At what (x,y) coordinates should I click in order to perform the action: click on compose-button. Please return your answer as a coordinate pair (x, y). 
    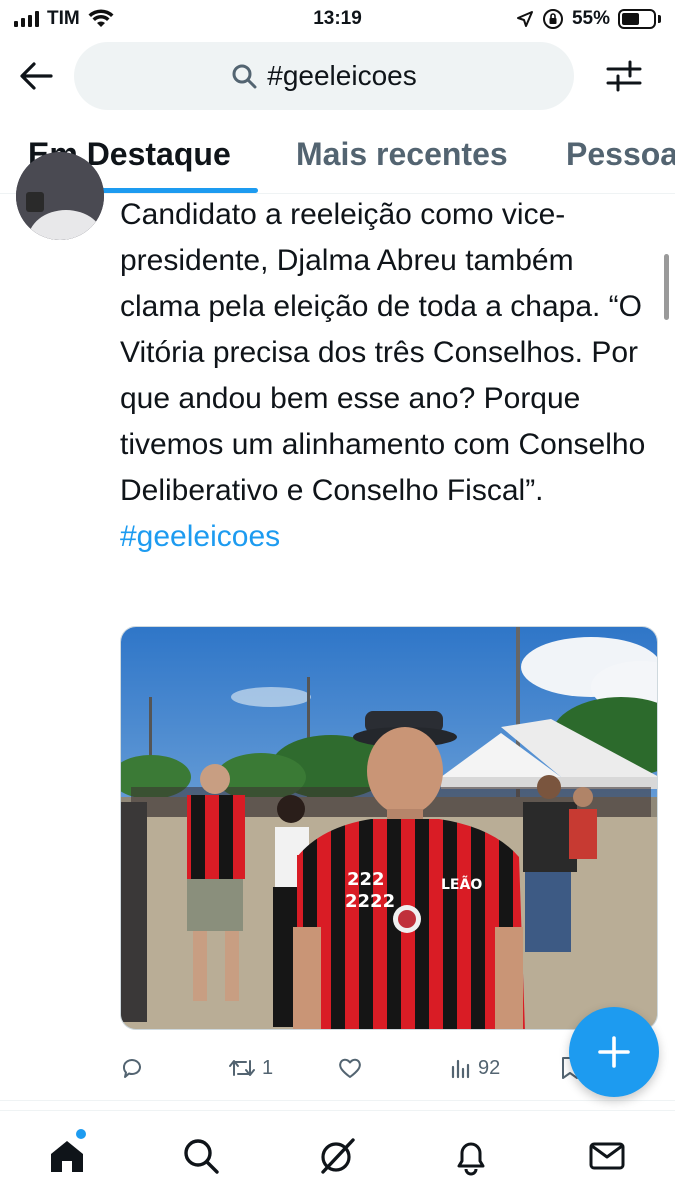
    Looking at the image, I should click on (614, 1052).